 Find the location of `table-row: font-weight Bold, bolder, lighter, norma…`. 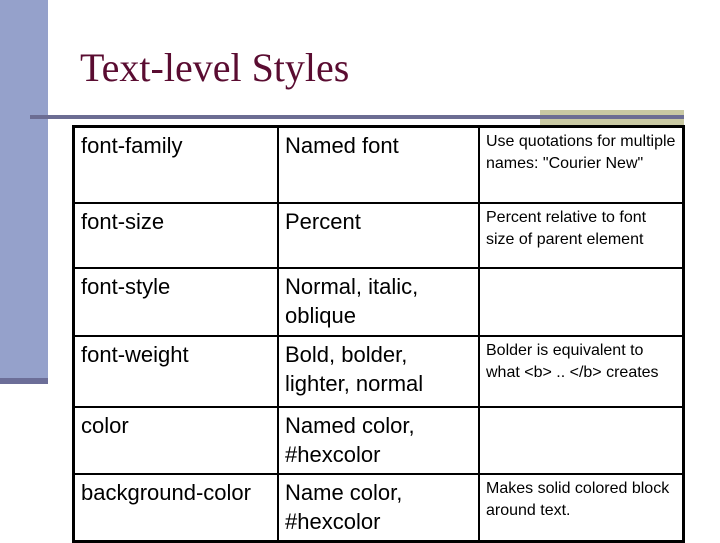

table-row: font-weight Bold, bolder, lighter, norma… is located at coordinates (378, 371).